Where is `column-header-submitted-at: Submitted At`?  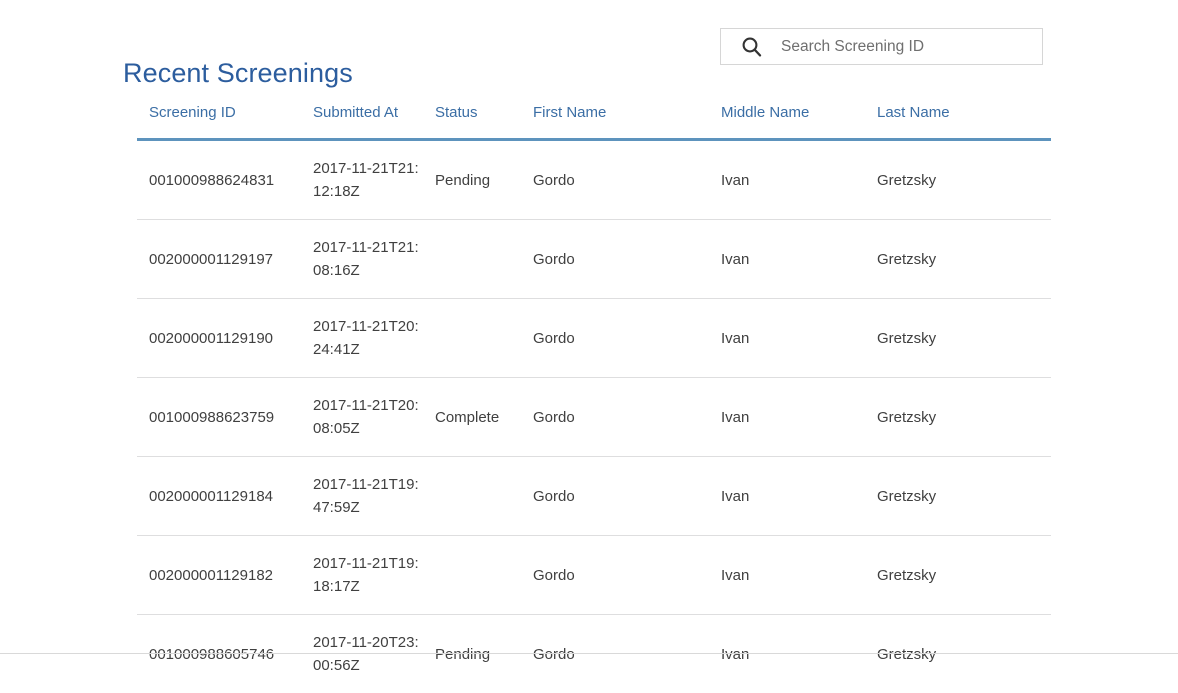
column-header-submitted-at: Submitted At is located at coordinates (374, 122).